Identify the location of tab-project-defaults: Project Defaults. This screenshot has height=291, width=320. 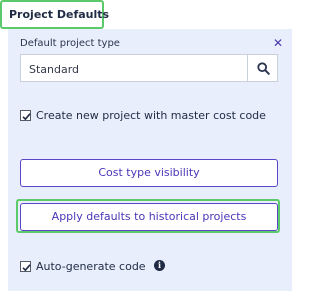
(54, 14).